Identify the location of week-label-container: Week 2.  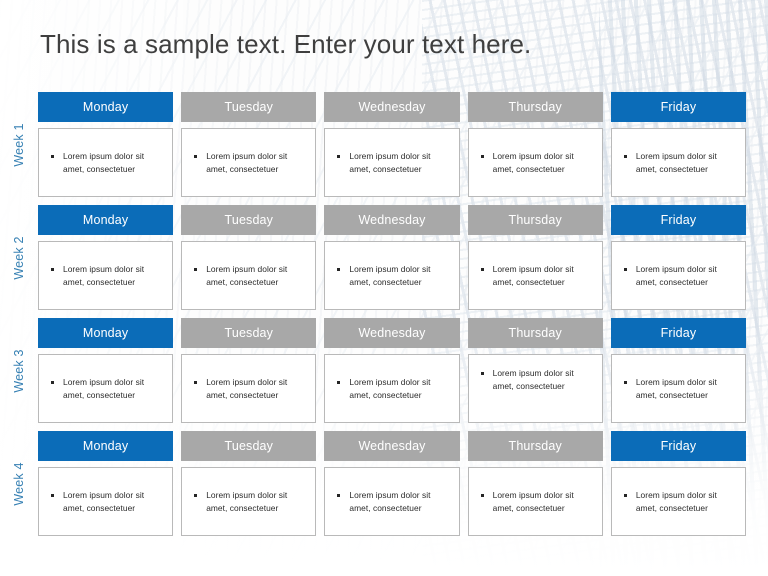
(19, 257).